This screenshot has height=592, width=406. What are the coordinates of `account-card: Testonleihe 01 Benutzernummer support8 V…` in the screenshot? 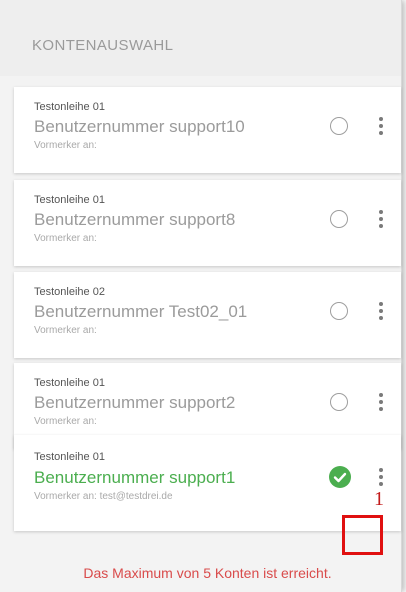 It's located at (207, 223).